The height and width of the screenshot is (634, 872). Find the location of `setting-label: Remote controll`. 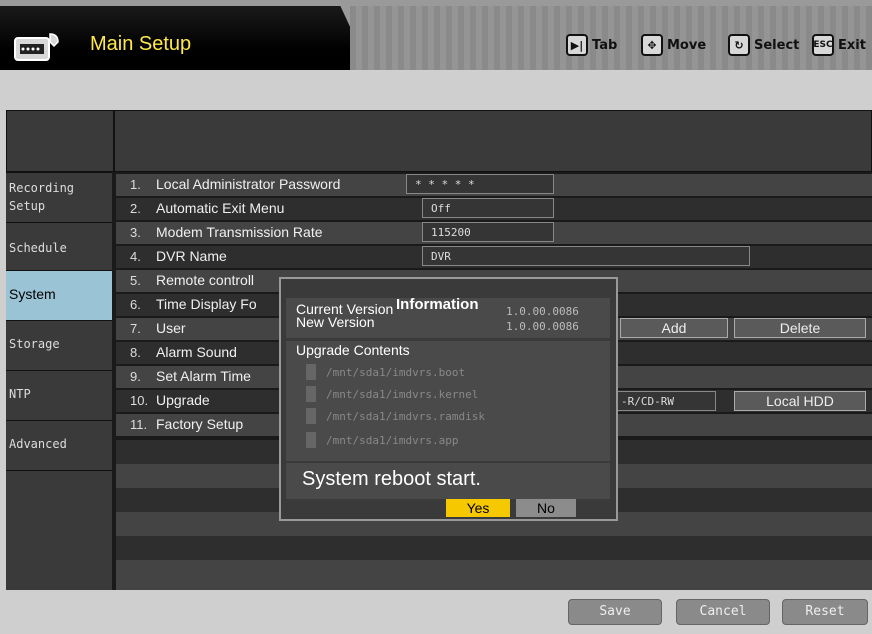

setting-label: Remote controll is located at coordinates (205, 280).